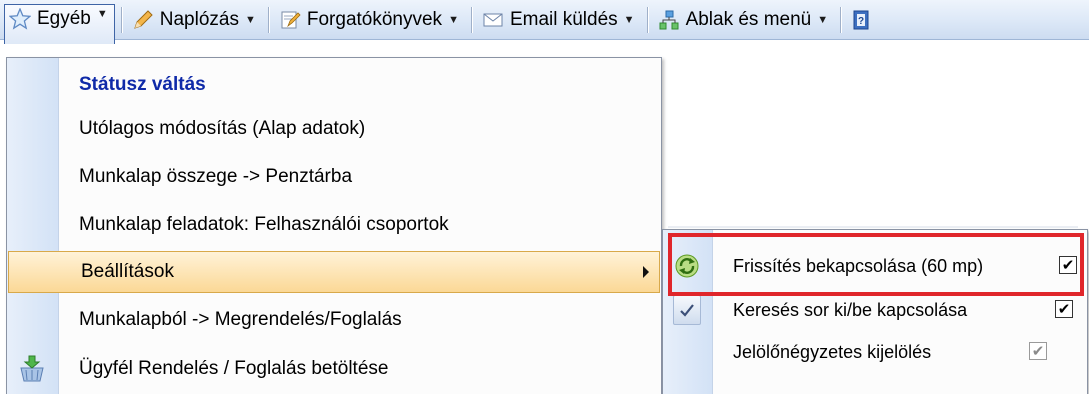 The image size is (1089, 394). Describe the element at coordinates (222, 128) in the screenshot. I see `menu-item-label: Utólagos módosítás (Alap adatok)` at that location.